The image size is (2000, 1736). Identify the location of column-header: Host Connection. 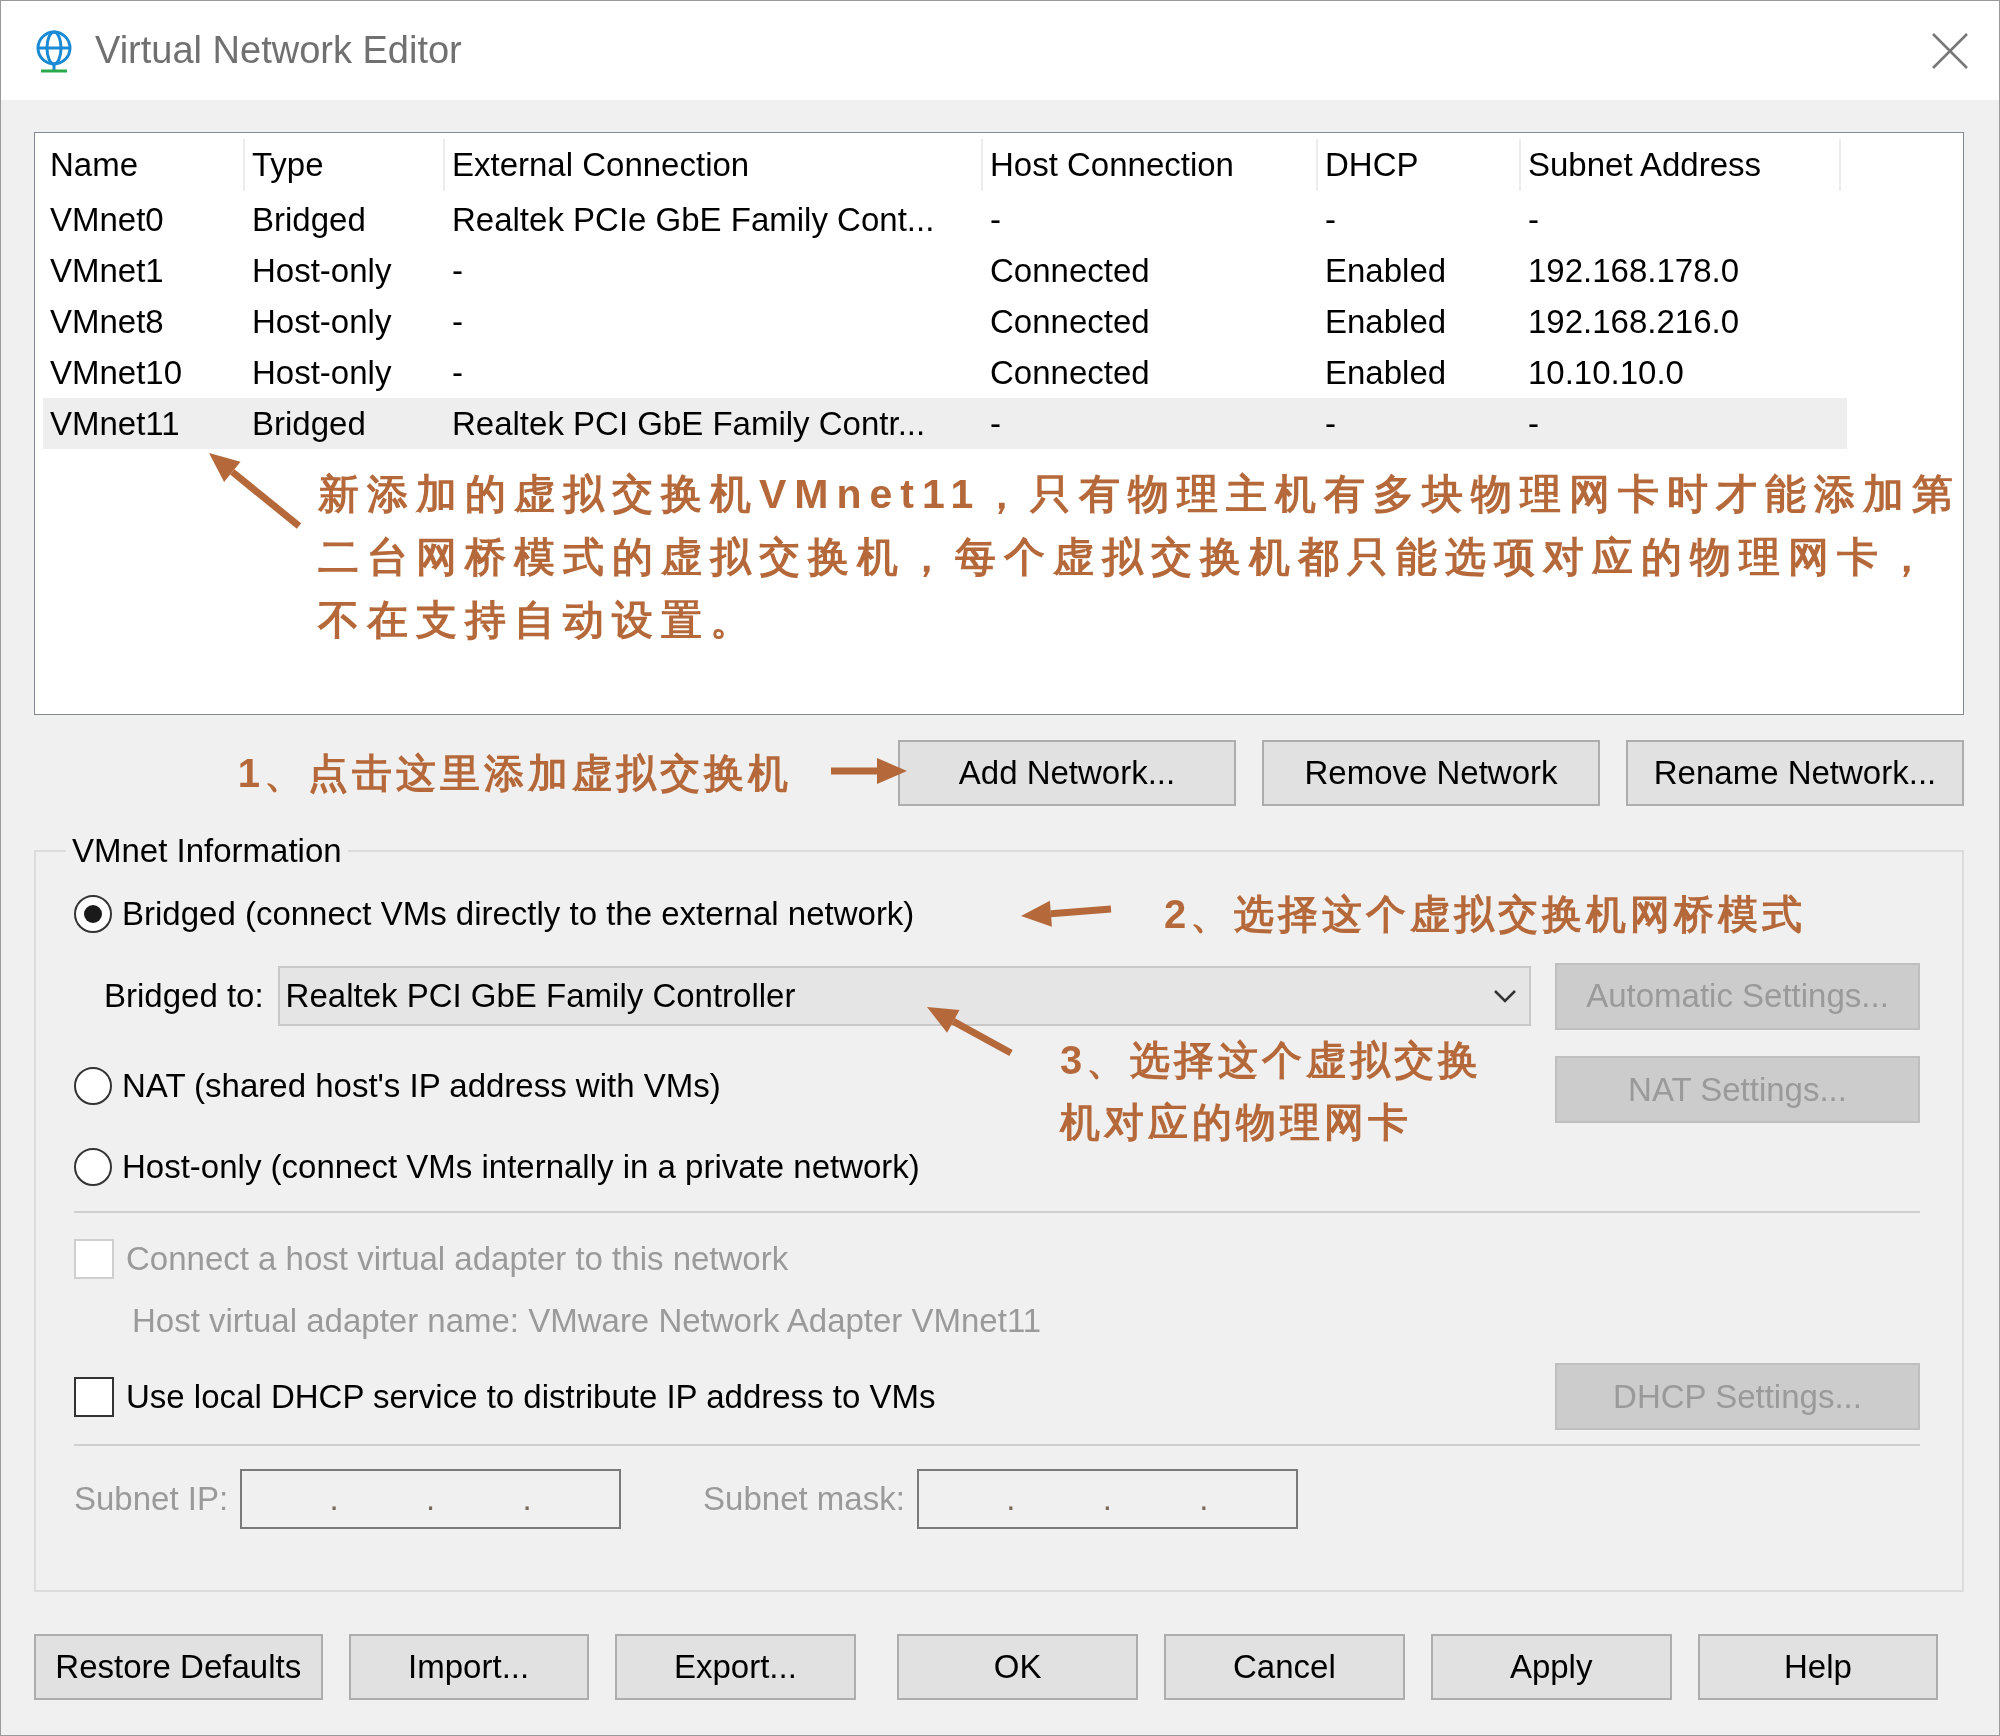
(1150, 165).